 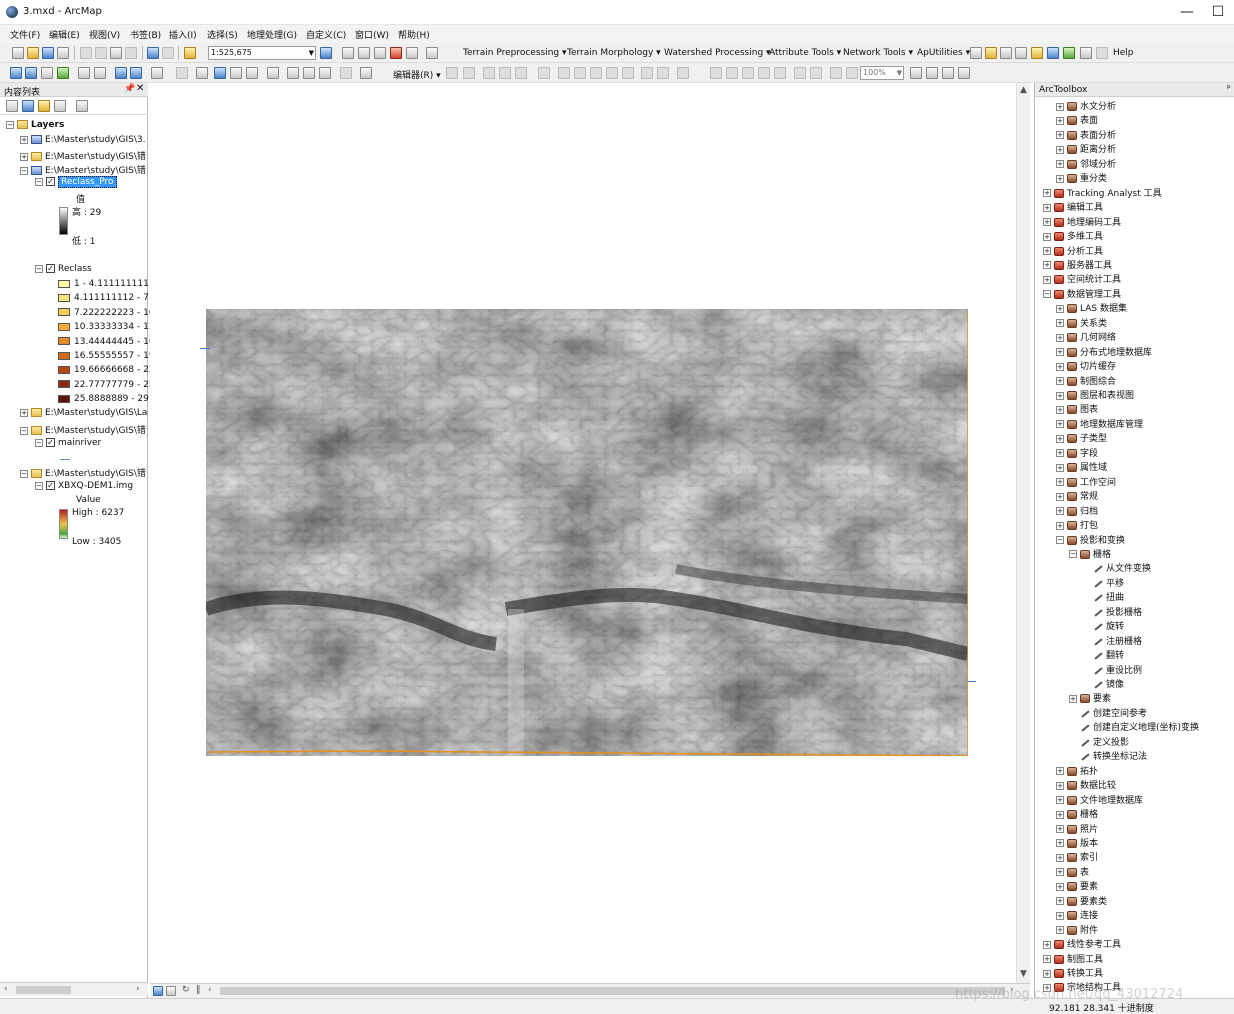 What do you see at coordinates (717, 53) in the screenshot?
I see `watershed-processing-menu: Watershed Processing ▾` at bounding box center [717, 53].